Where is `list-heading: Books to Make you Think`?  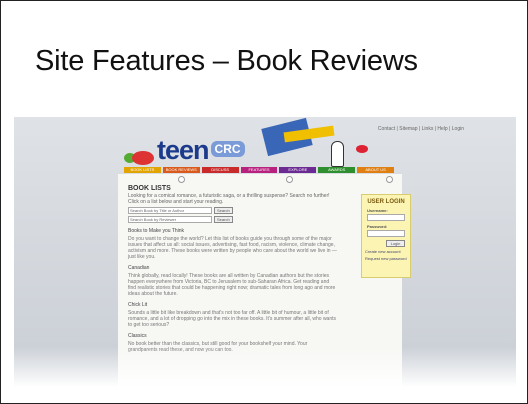
list-heading: Books to Make you Think is located at coordinates (235, 231).